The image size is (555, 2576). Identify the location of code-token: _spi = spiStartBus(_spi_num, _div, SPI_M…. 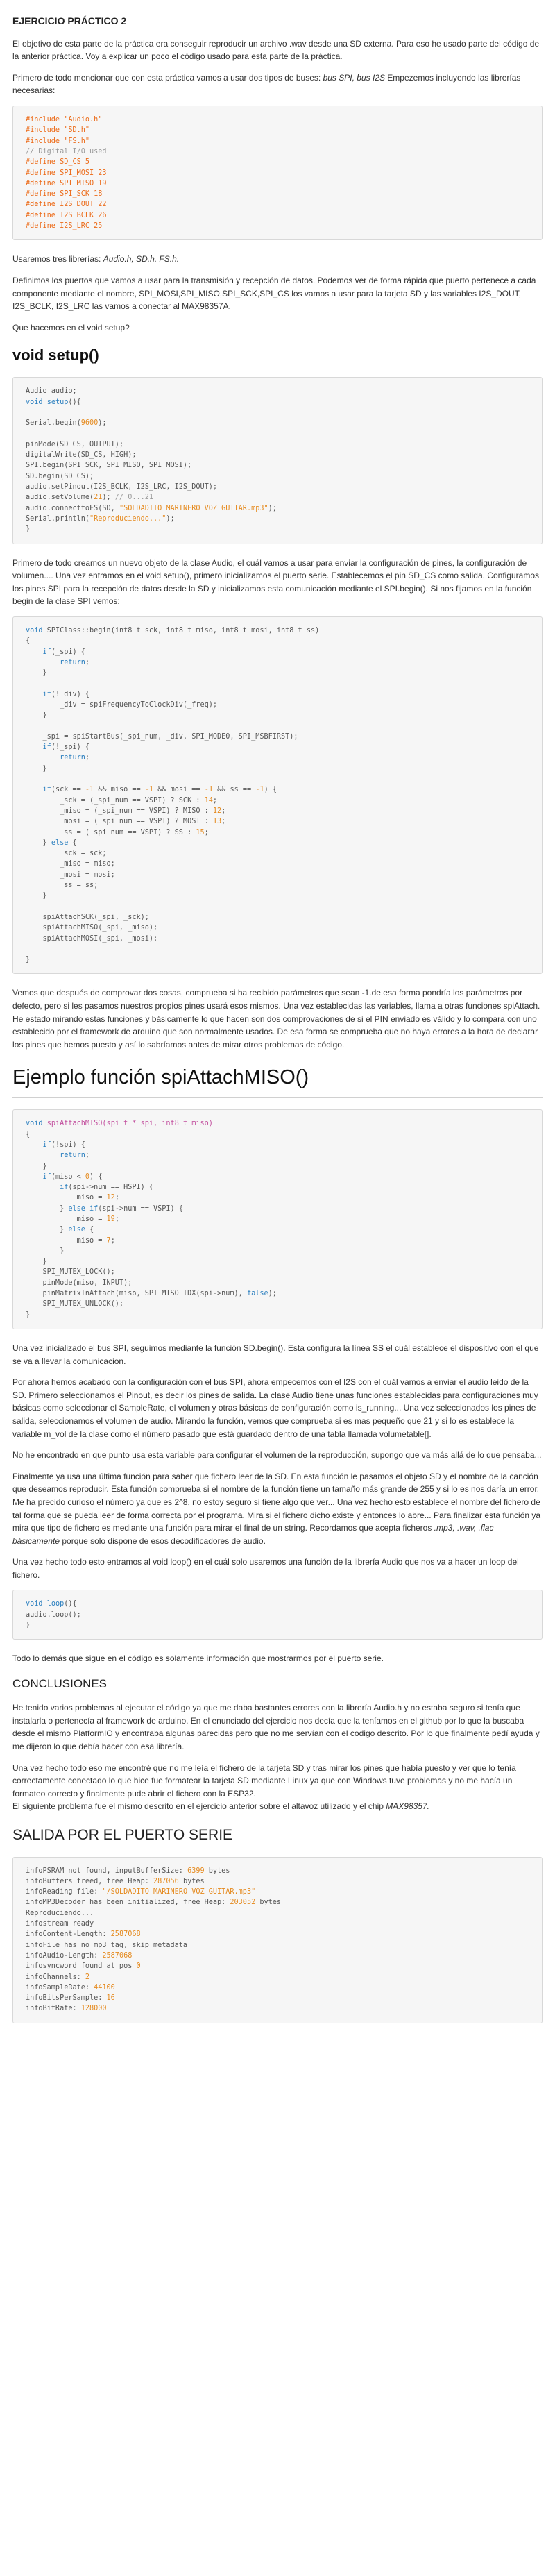
(162, 736).